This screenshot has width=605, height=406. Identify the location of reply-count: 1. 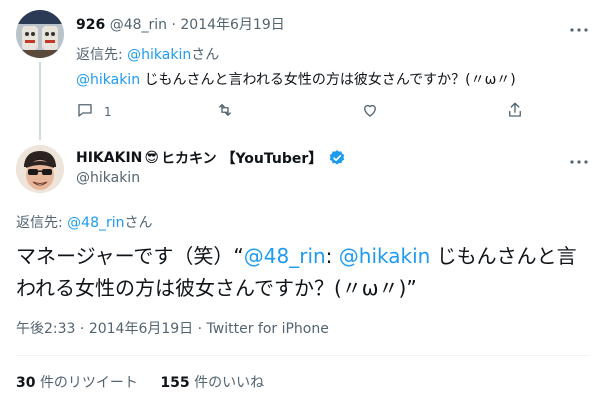
(108, 112).